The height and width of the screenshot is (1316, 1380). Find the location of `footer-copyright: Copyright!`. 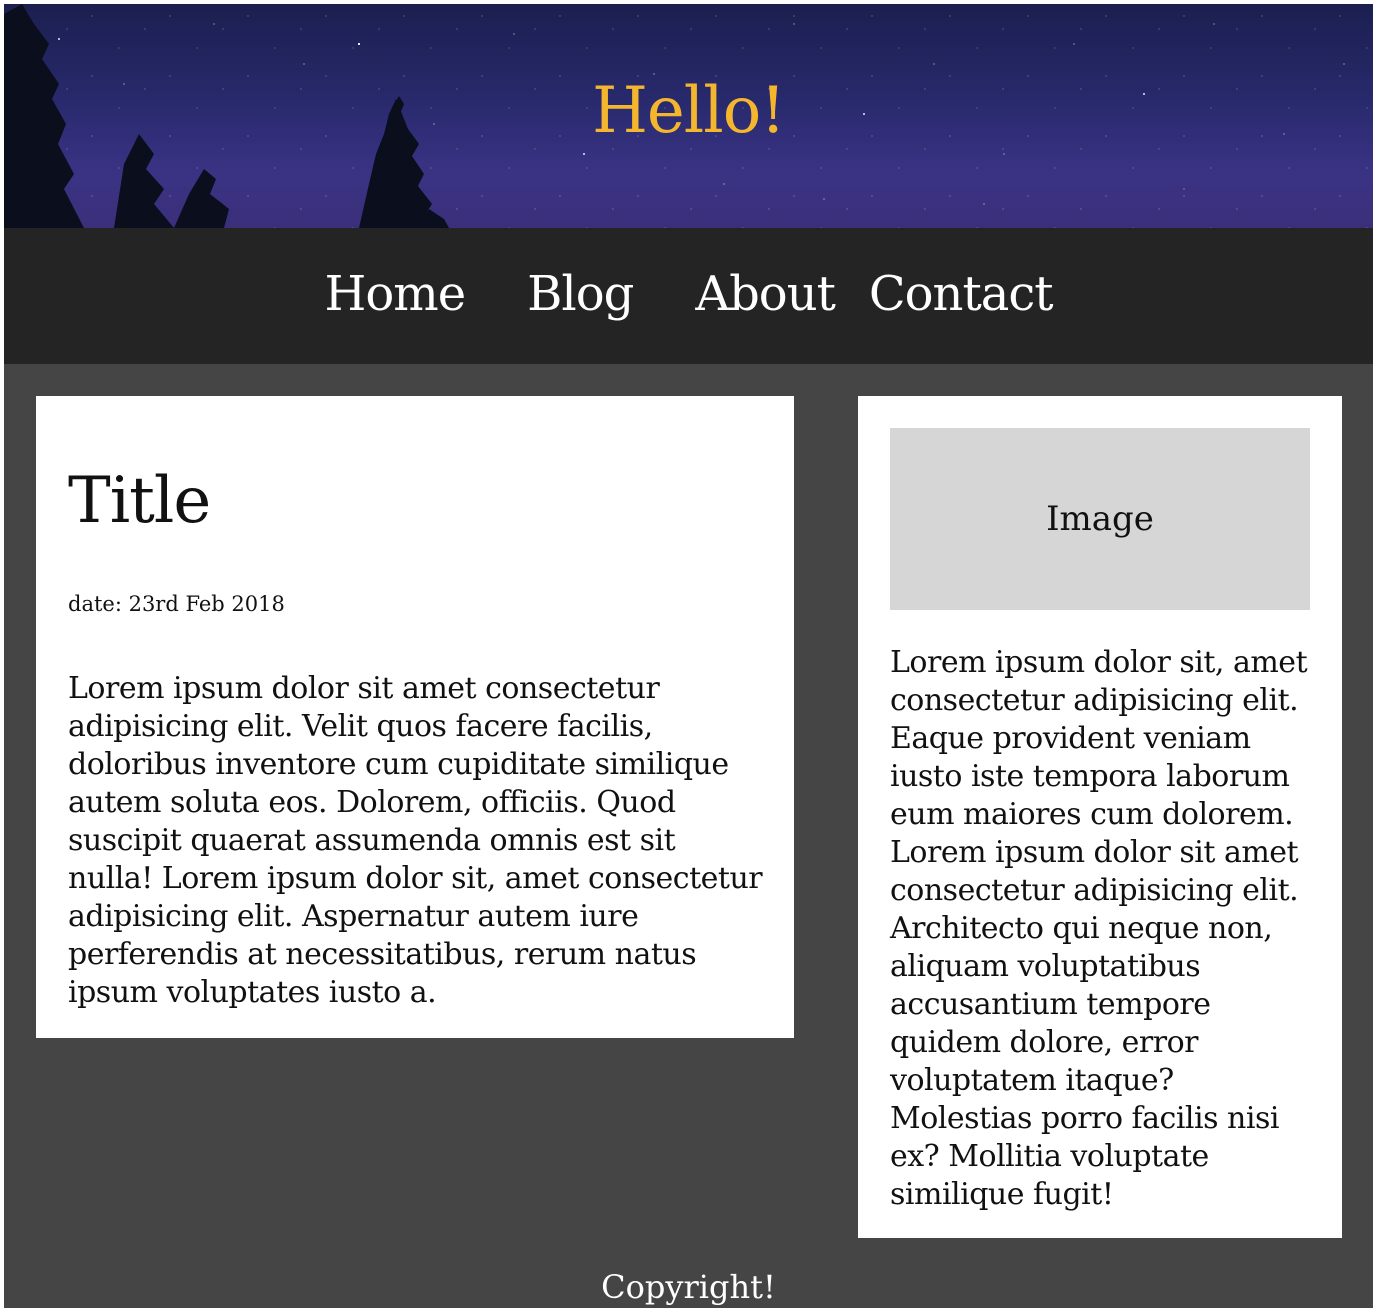

footer-copyright: Copyright! is located at coordinates (688, 1287).